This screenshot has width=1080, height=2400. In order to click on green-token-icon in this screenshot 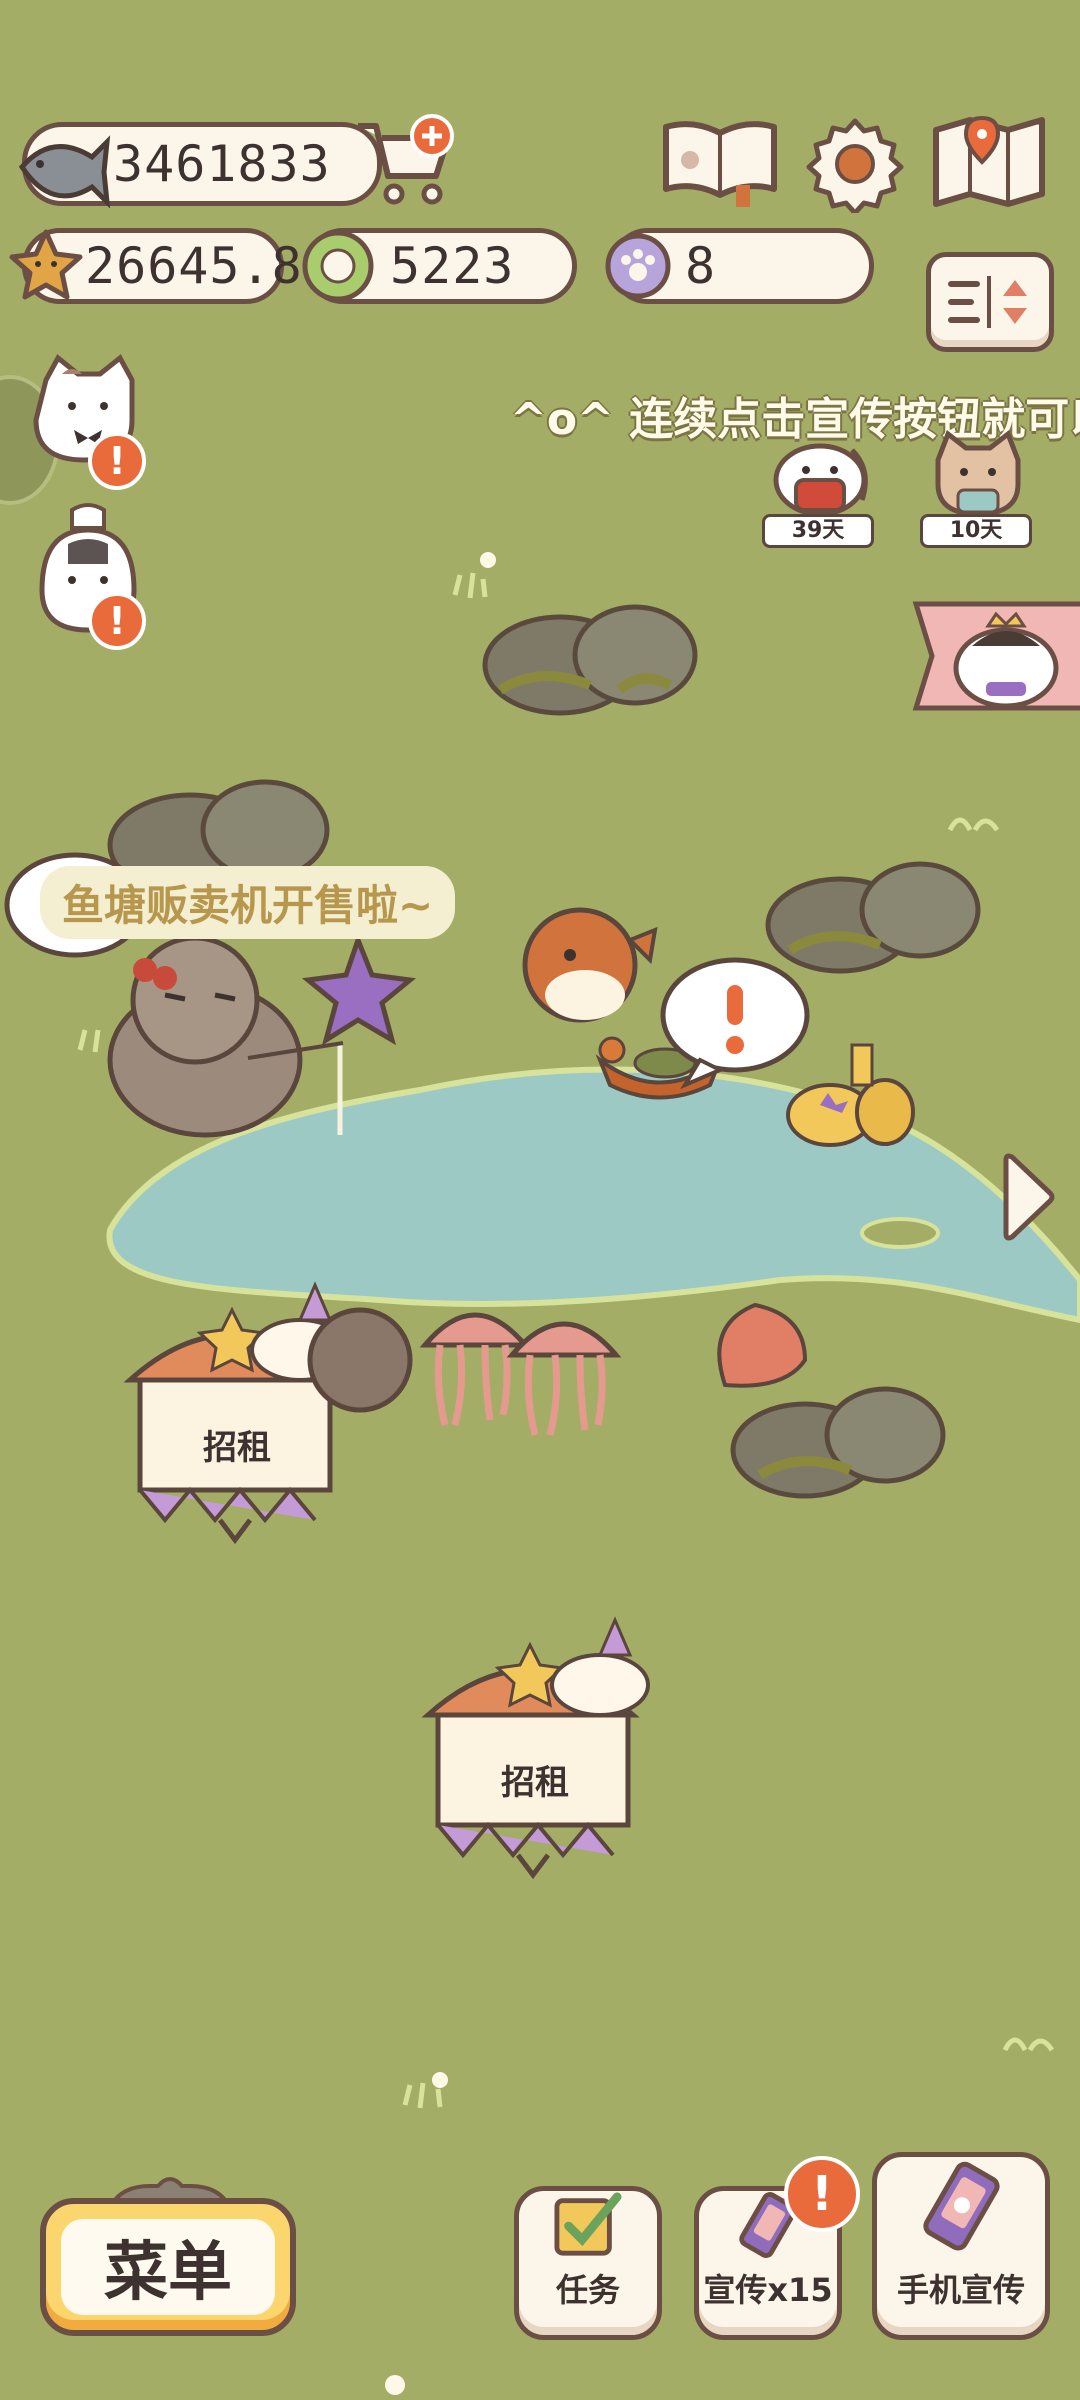, I will do `click(338, 266)`.